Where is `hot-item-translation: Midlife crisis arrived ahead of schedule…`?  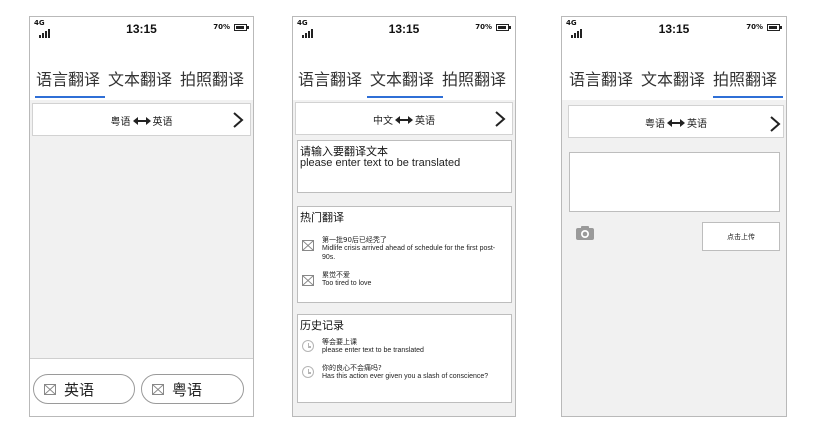
hot-item-translation: Midlife crisis arrived ahead of schedule… is located at coordinates (409, 253).